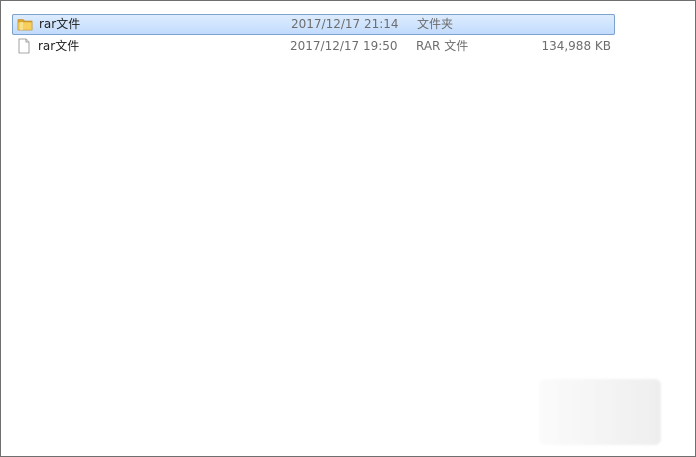  Describe the element at coordinates (345, 24) in the screenshot. I see `file-date: 2017/12/17 21:14` at that location.